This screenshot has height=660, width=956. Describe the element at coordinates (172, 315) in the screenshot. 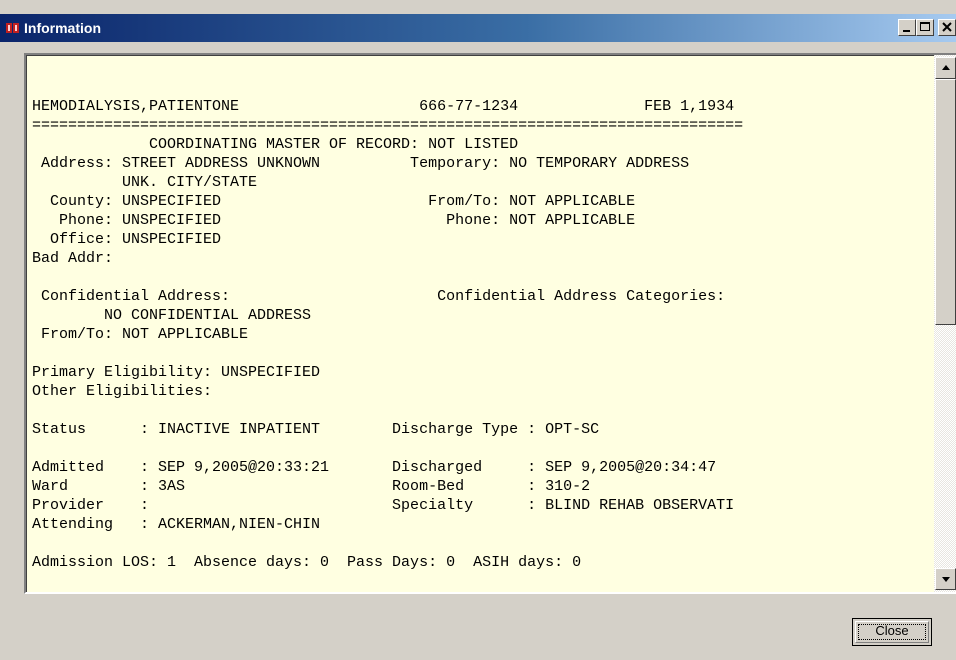

I see `report-line: NO CONFIDENTIAL ADDRESS` at that location.